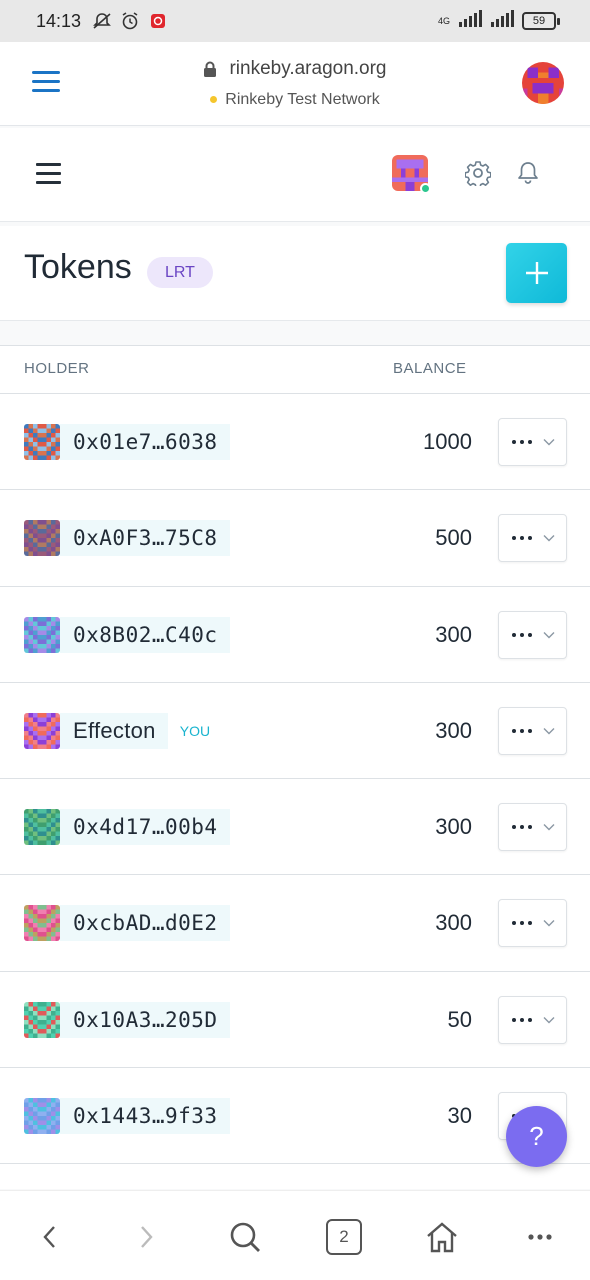 This screenshot has width=590, height=1280. Describe the element at coordinates (130, 21) in the screenshot. I see `alarm-icon` at that location.